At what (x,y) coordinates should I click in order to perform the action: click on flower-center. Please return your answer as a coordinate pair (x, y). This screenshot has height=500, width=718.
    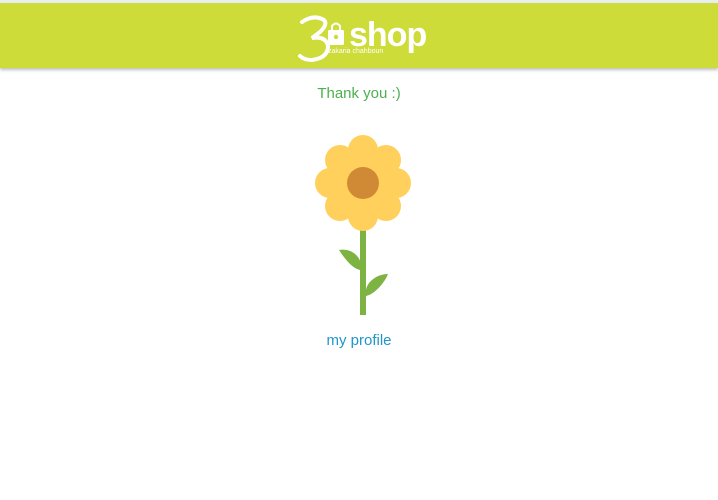
    Looking at the image, I should click on (363, 183).